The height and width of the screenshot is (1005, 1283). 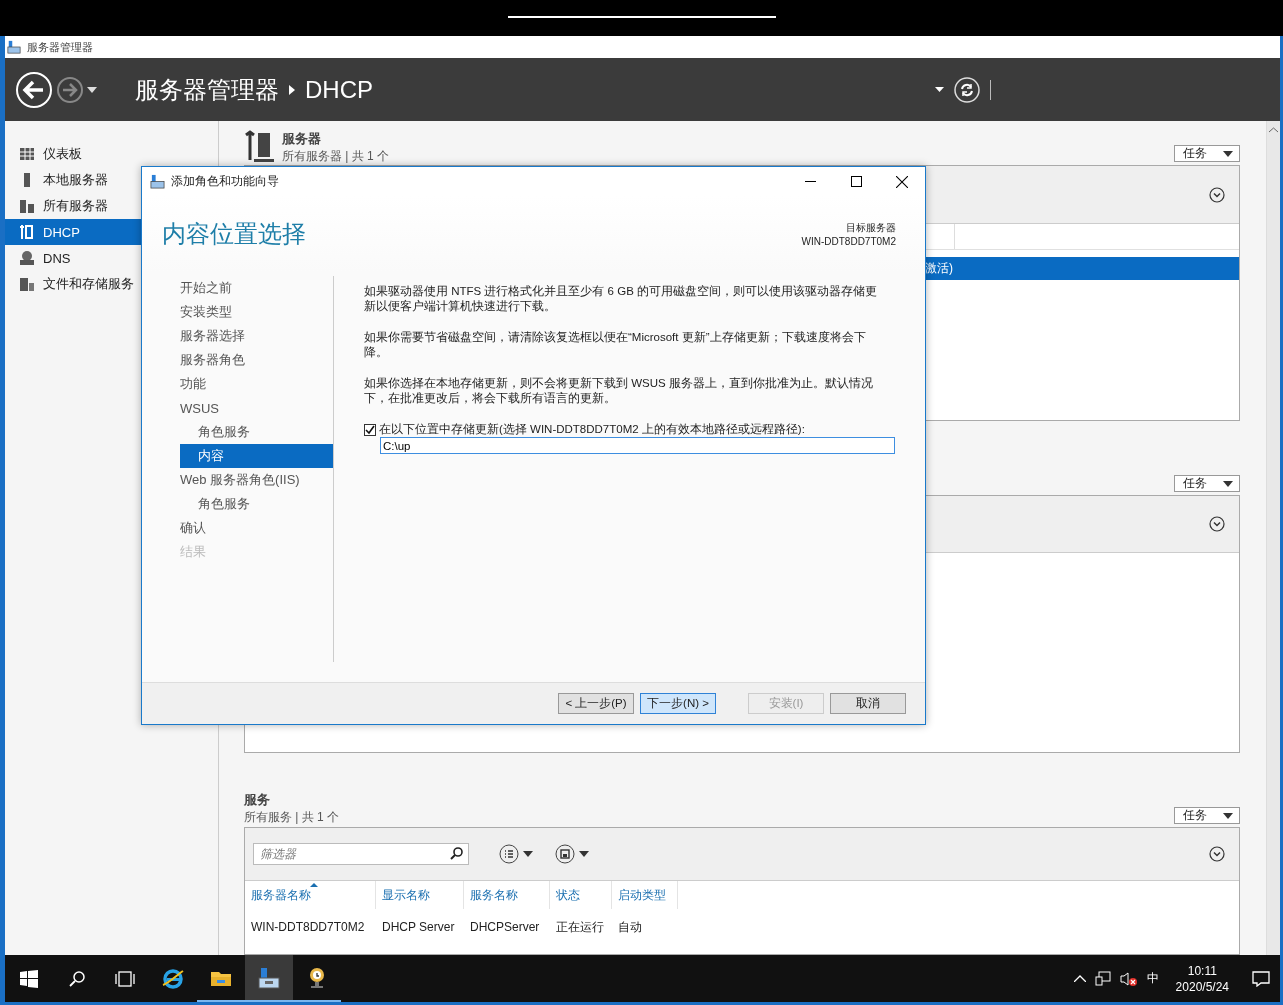 What do you see at coordinates (868, 703) in the screenshot?
I see `wizard-button: 取消` at bounding box center [868, 703].